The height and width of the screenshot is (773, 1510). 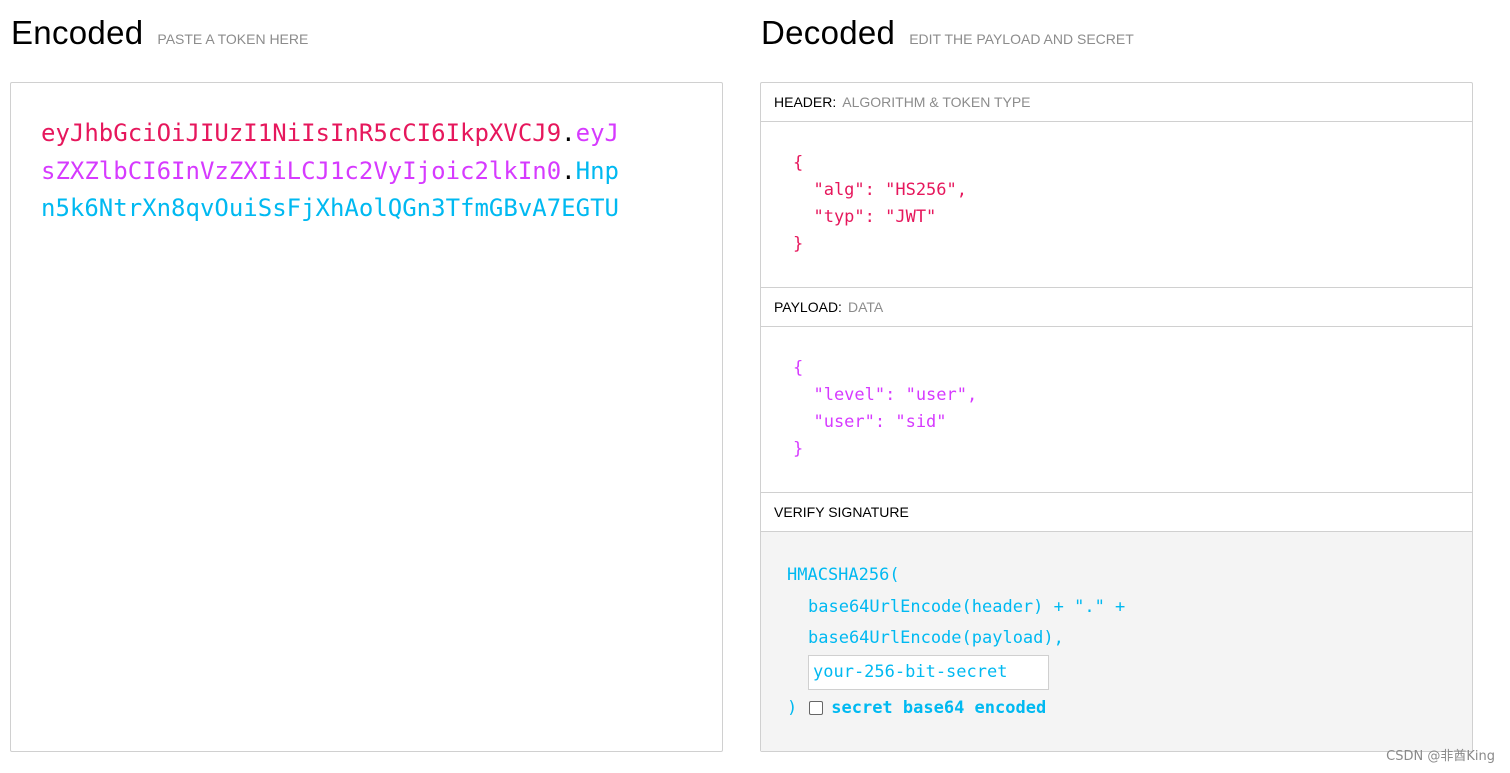 What do you see at coordinates (1440, 756) in the screenshot?
I see `watermark: CSDN @非酋King` at bounding box center [1440, 756].